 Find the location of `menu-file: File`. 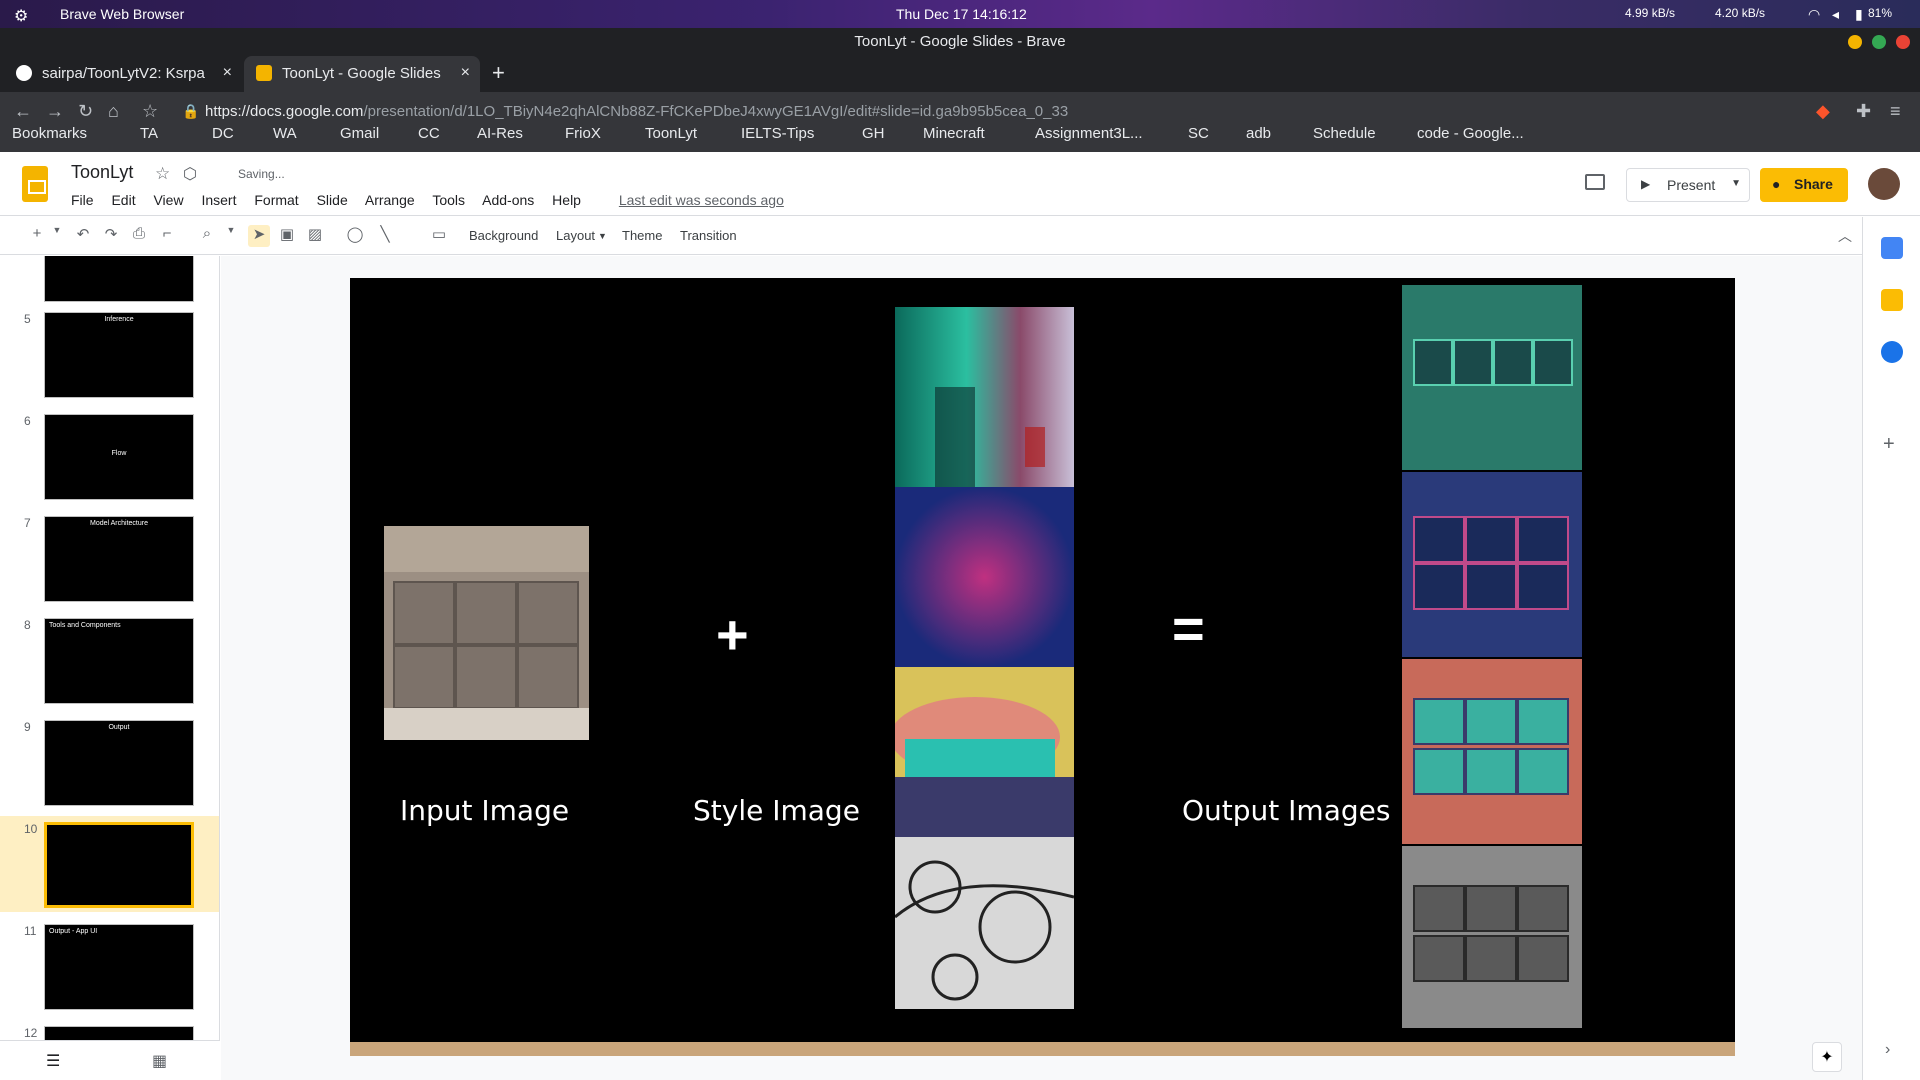

menu-file: File is located at coordinates (82, 200).